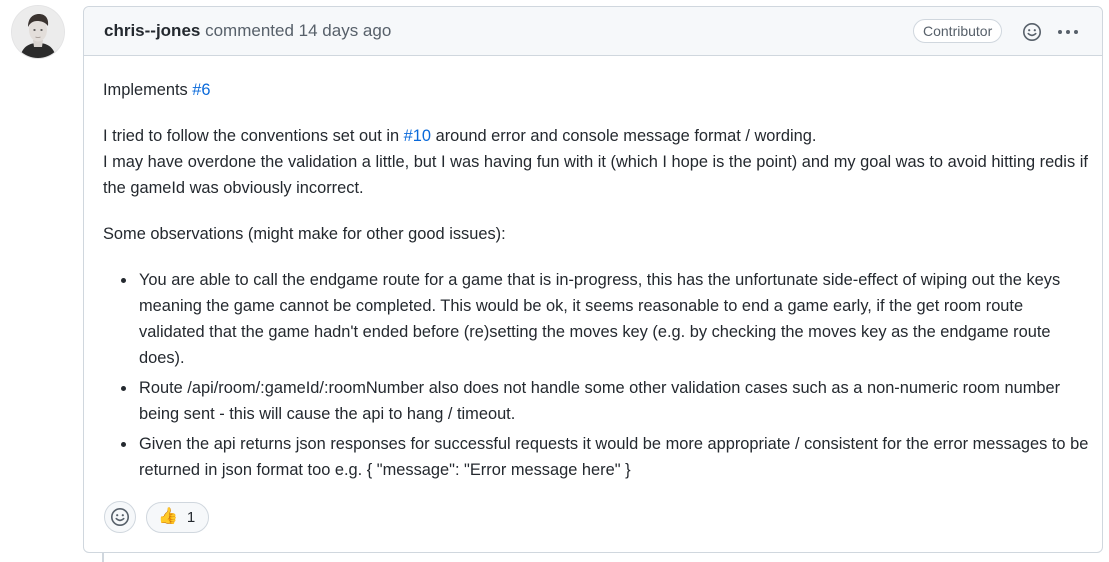 The width and height of the screenshot is (1109, 562). I want to click on reactions-bar: 👍 1, so click(157, 517).